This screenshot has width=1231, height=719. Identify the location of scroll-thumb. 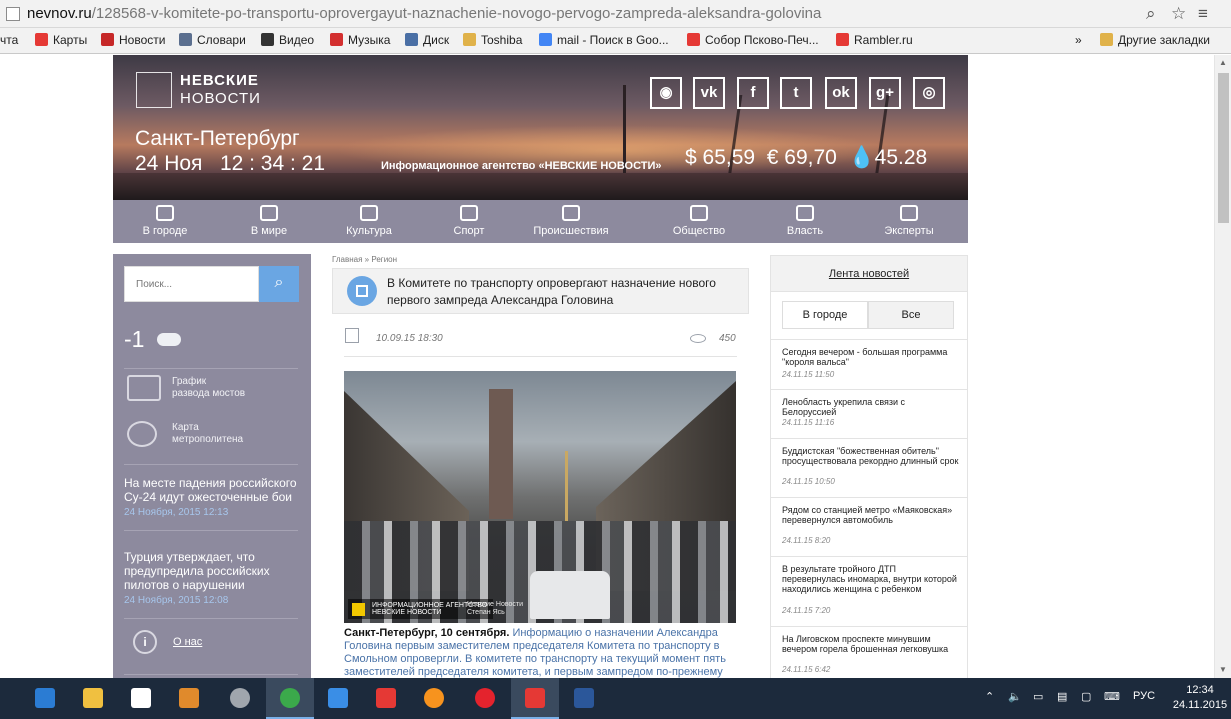
(1223, 148).